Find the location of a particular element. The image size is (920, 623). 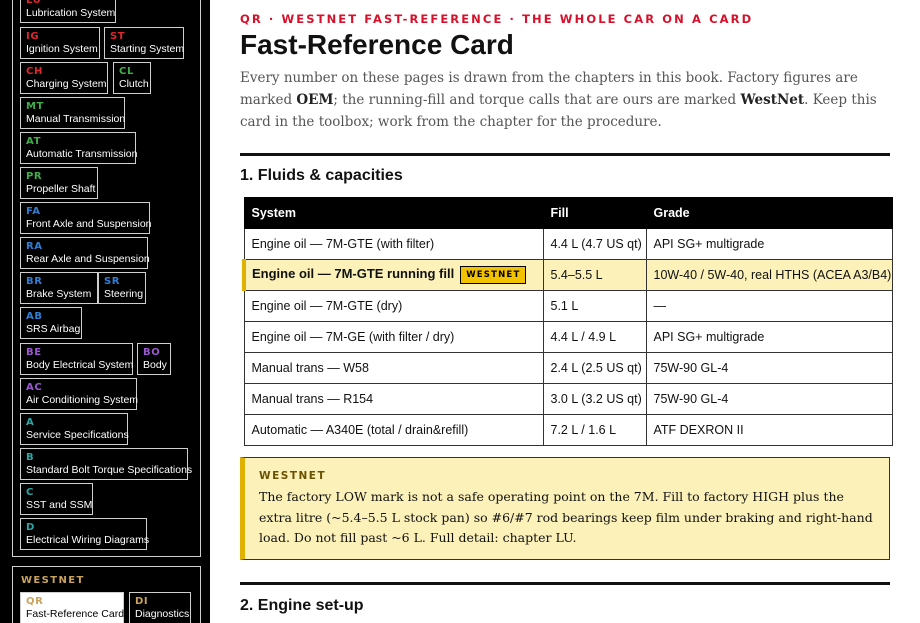

chapter-code: IG is located at coordinates (33, 36).